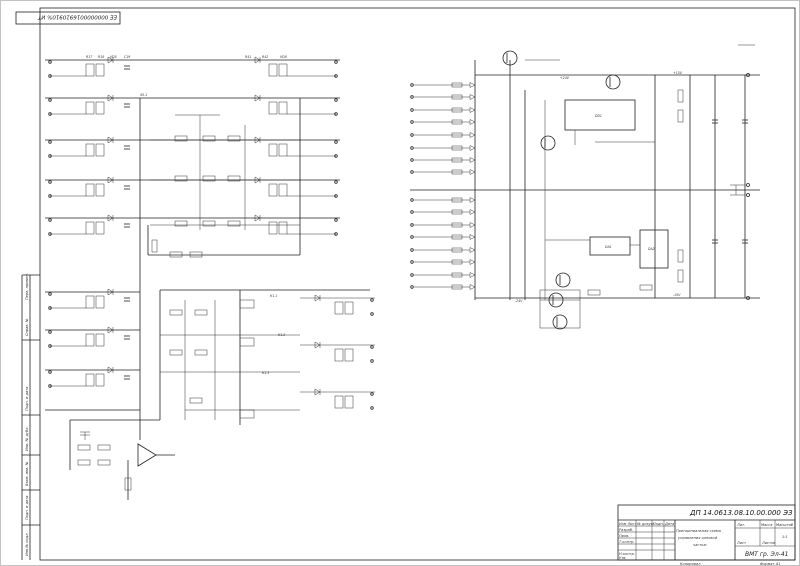  What do you see at coordinates (740, 525) in the screenshot?
I see `column-lit: Лит.` at bounding box center [740, 525].